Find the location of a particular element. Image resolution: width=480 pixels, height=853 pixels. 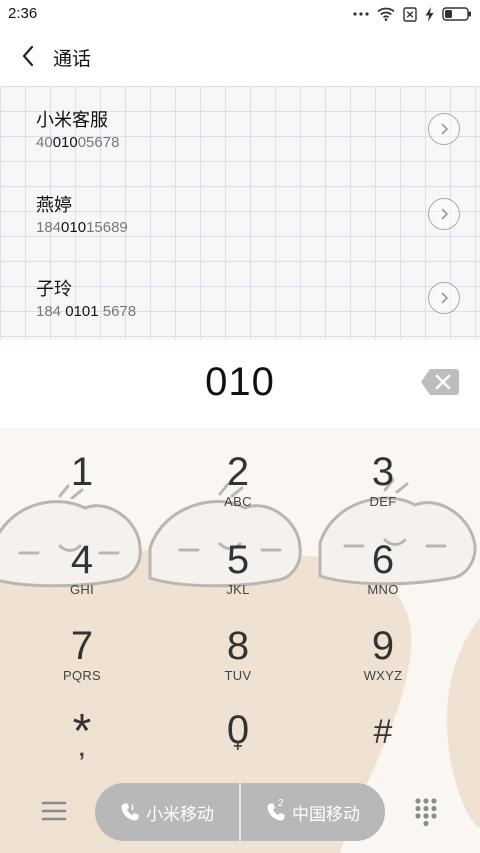

dialpad-grid-icon is located at coordinates (426, 812).